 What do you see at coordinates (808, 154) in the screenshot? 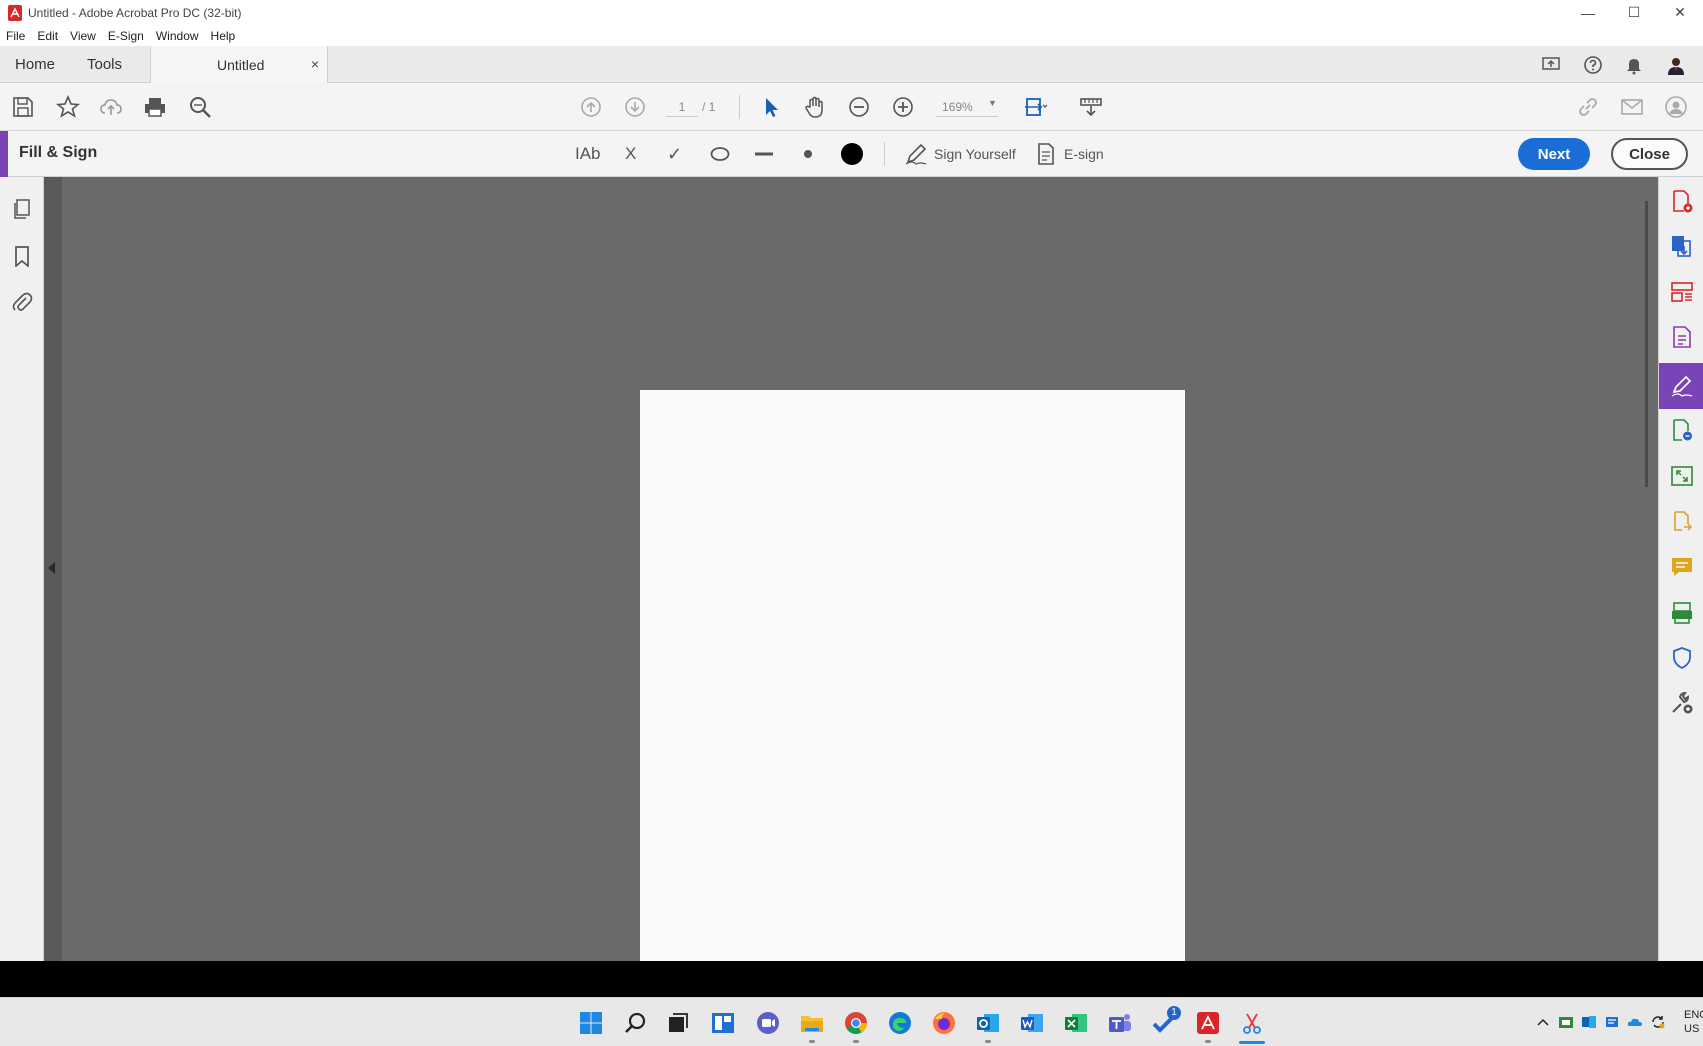
I see `dot-tool-icon` at bounding box center [808, 154].